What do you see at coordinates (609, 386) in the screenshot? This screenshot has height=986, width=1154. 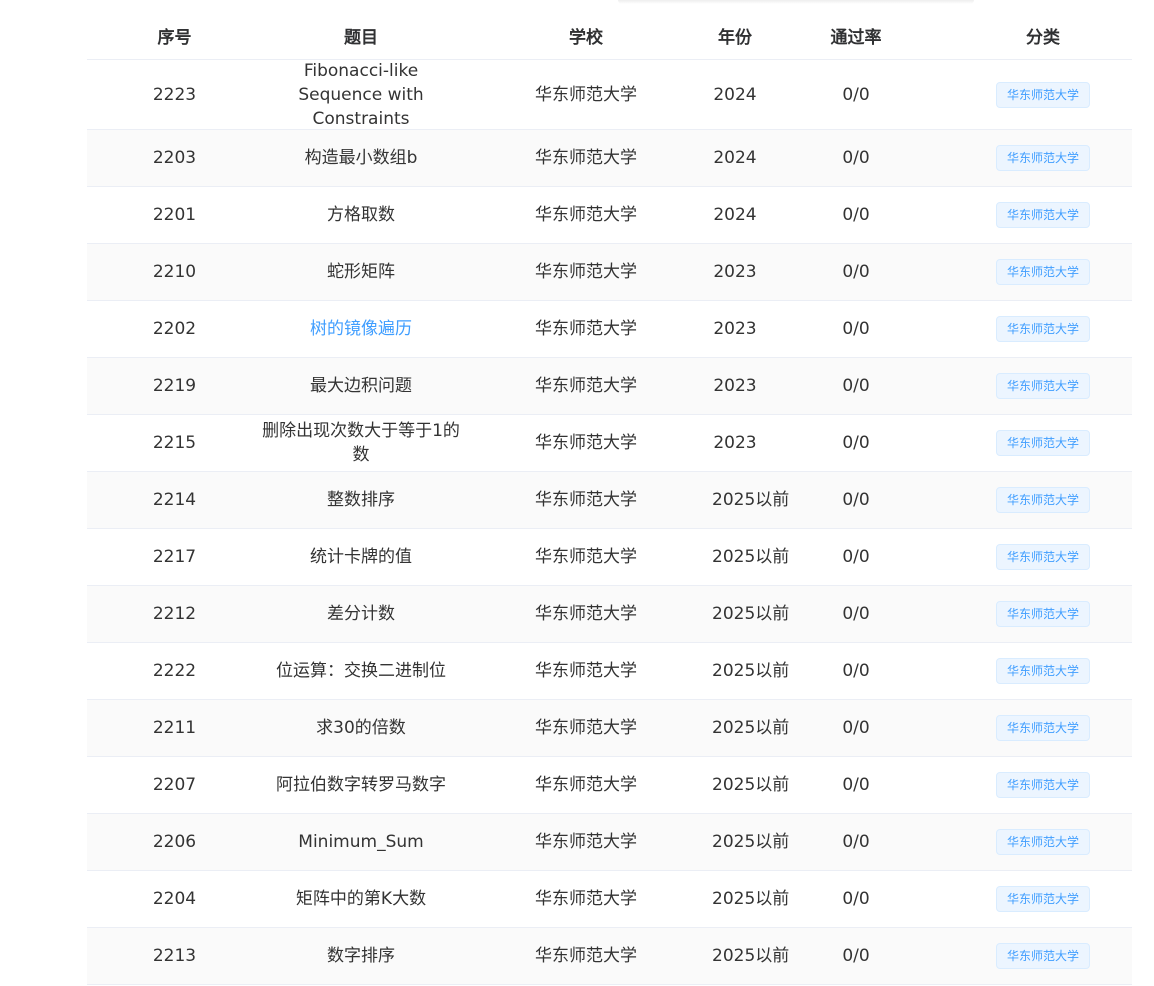 I see `table-row: 2219 最大边积问题 华东师范大学 2023 0/0 华东师范大学` at bounding box center [609, 386].